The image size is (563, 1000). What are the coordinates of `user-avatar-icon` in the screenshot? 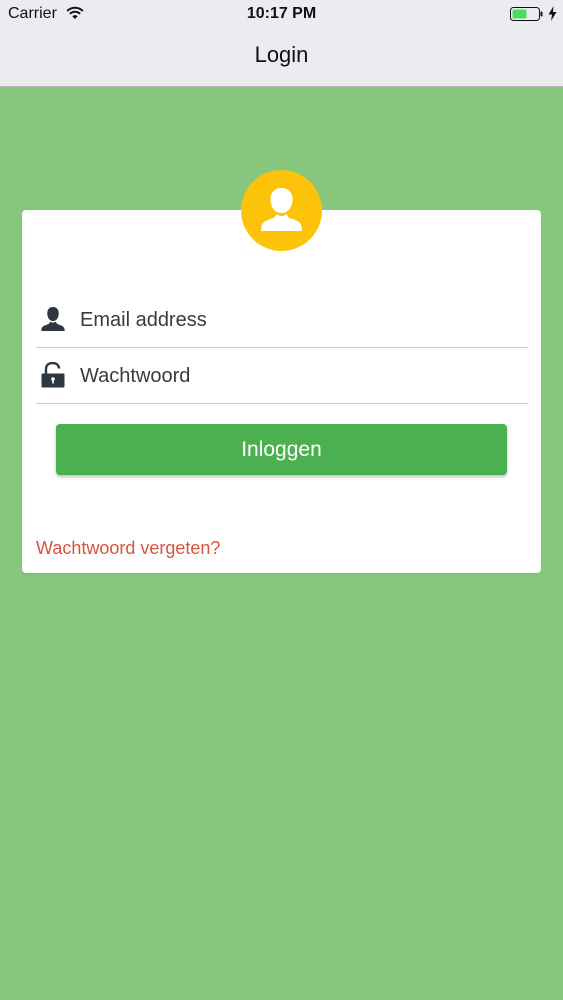 It's located at (281, 210).